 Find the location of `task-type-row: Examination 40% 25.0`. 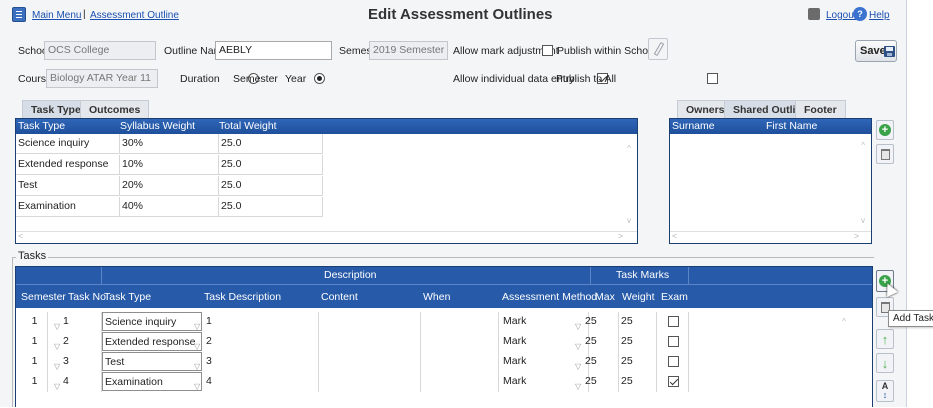

task-type-row: Examination 40% 25.0 is located at coordinates (169, 207).